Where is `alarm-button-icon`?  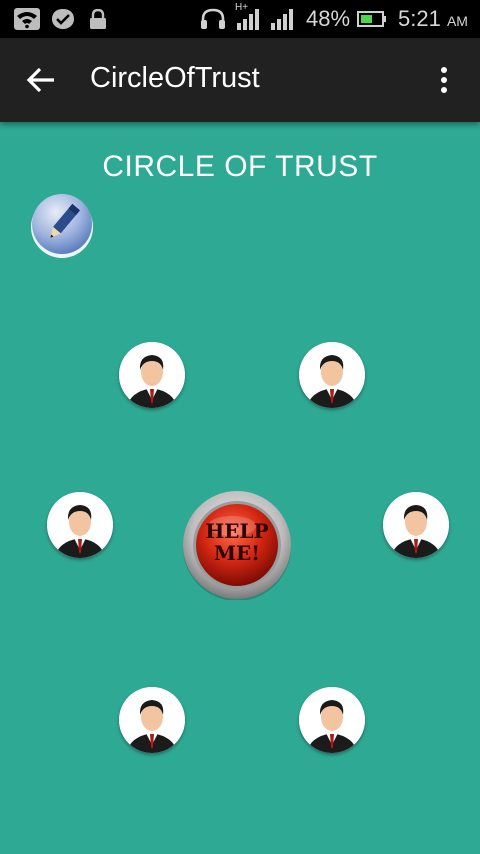
alarm-button-icon is located at coordinates (237, 546).